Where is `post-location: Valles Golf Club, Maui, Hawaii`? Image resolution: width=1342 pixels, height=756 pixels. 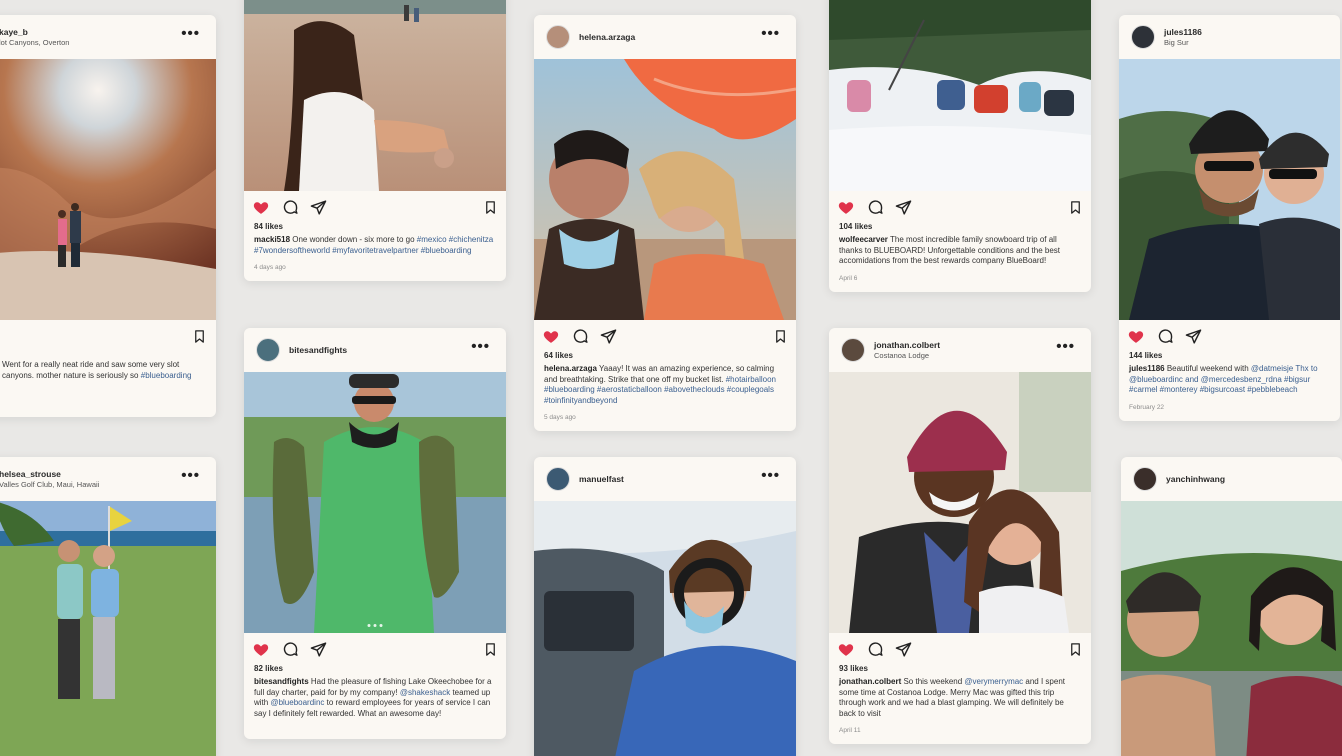 post-location: Valles Golf Club, Maui, Hawaii is located at coordinates (49, 485).